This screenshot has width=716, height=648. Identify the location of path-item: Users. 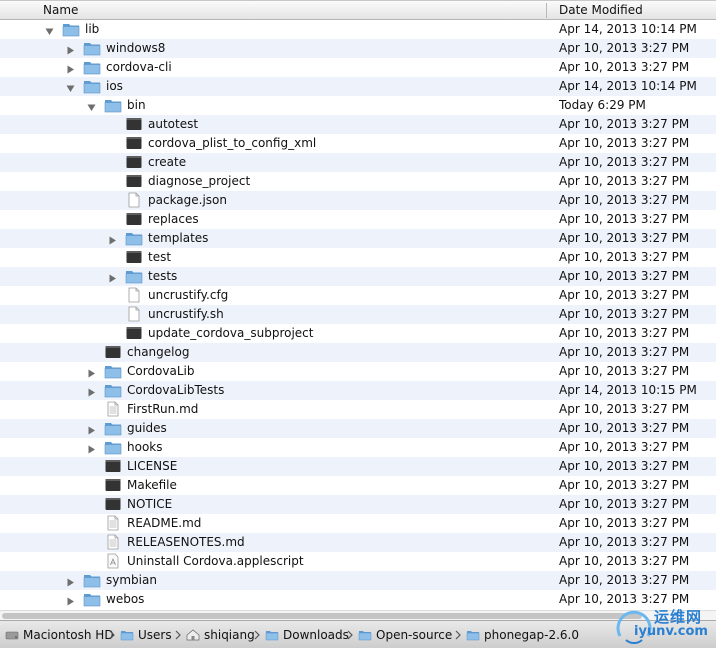
(146, 635).